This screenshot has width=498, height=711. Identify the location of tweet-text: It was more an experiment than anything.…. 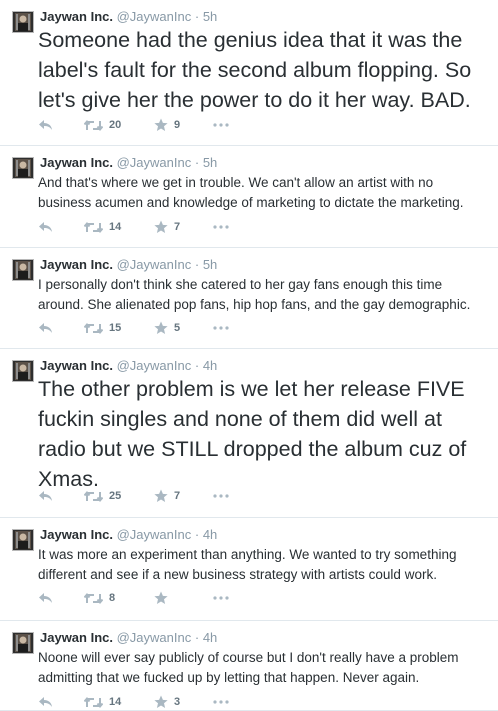
(247, 564).